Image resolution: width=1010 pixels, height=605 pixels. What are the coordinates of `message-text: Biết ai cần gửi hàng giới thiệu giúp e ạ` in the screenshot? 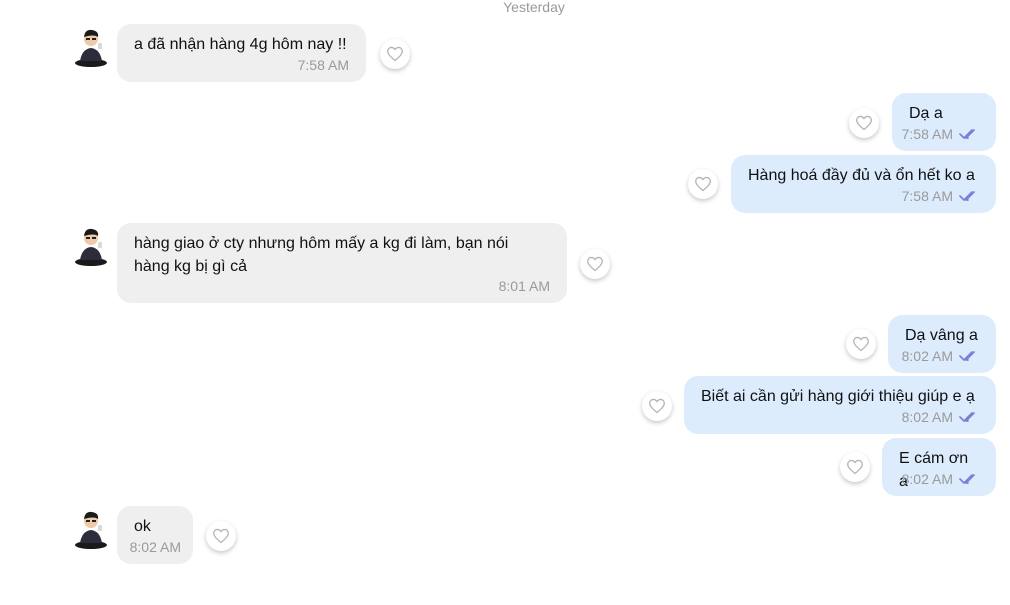 It's located at (838, 396).